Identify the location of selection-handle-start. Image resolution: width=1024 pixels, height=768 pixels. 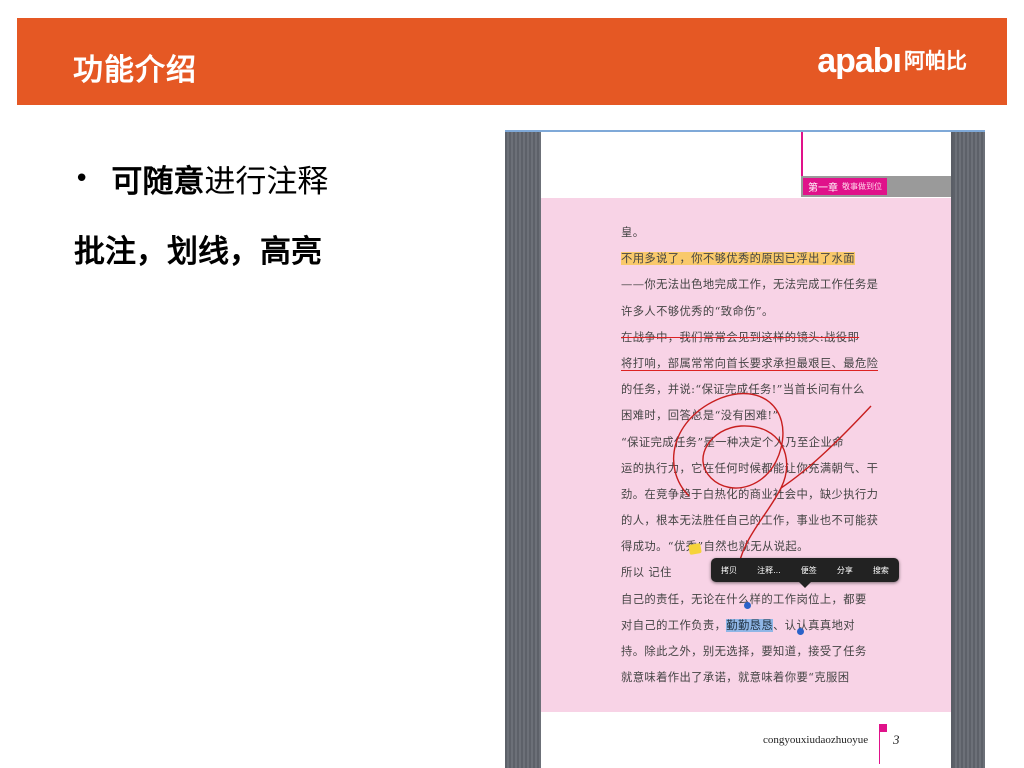
(747, 605).